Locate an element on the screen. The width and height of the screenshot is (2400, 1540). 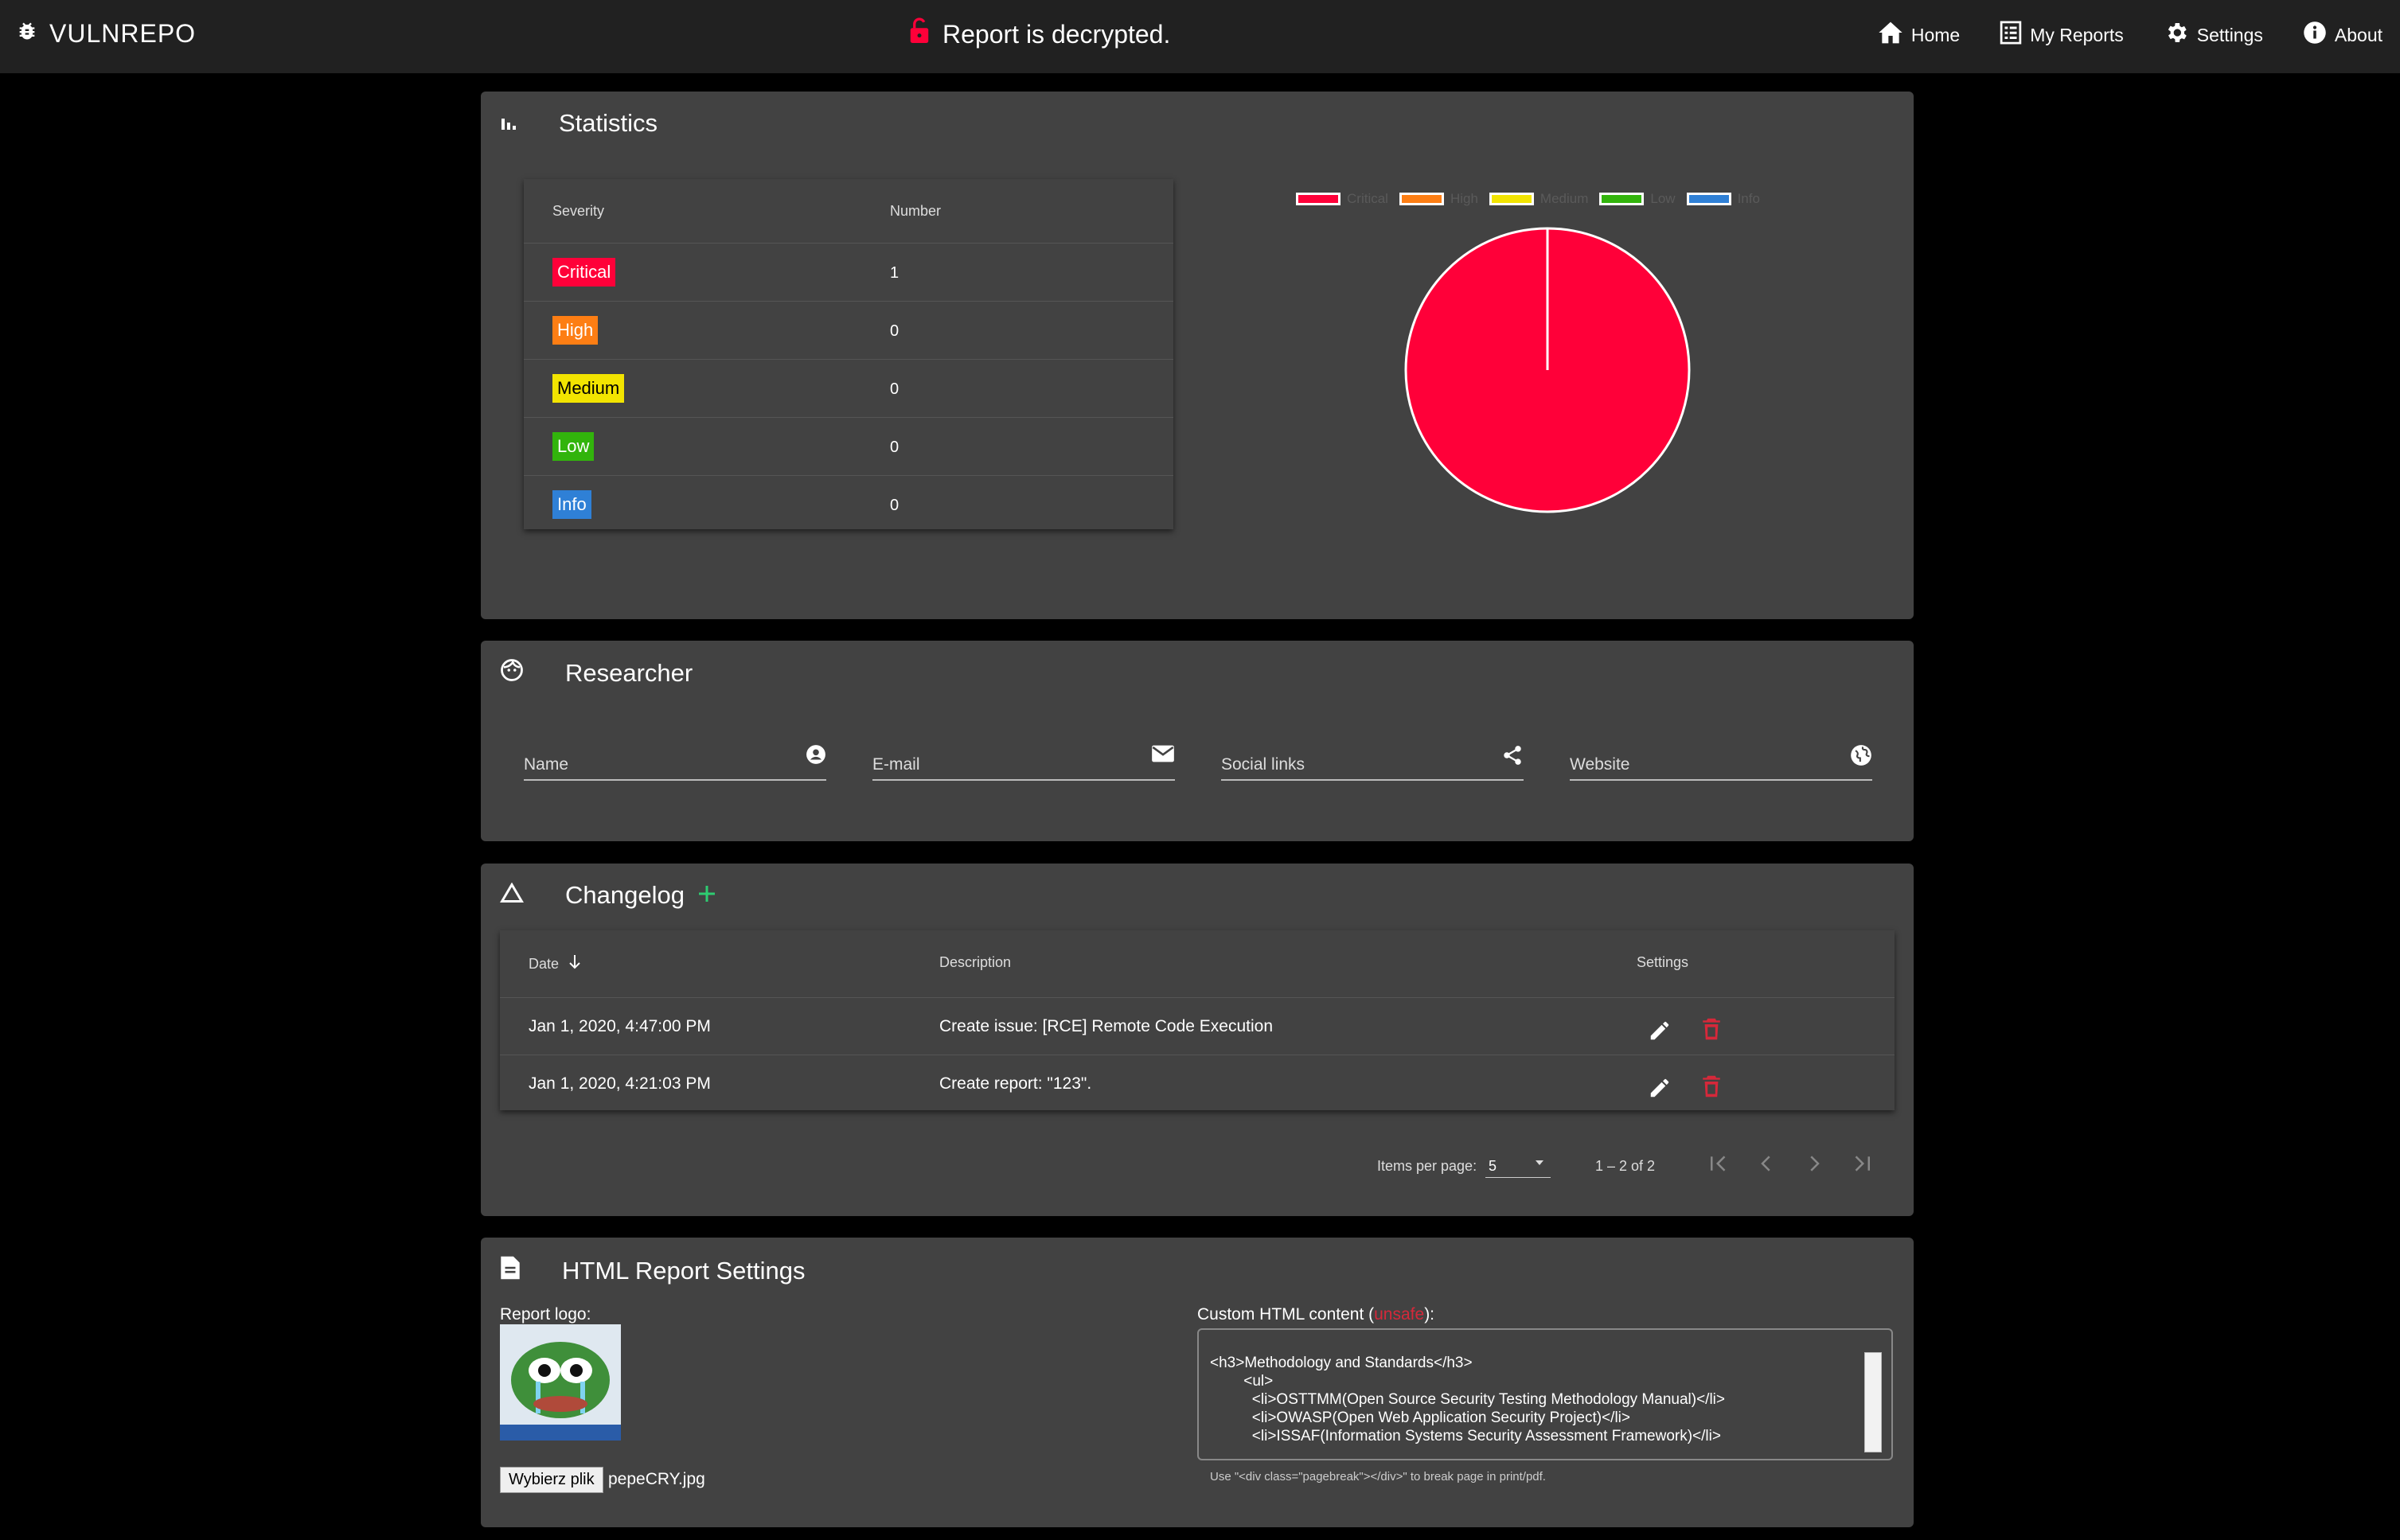
severity-pie-chart is located at coordinates (1548, 370).